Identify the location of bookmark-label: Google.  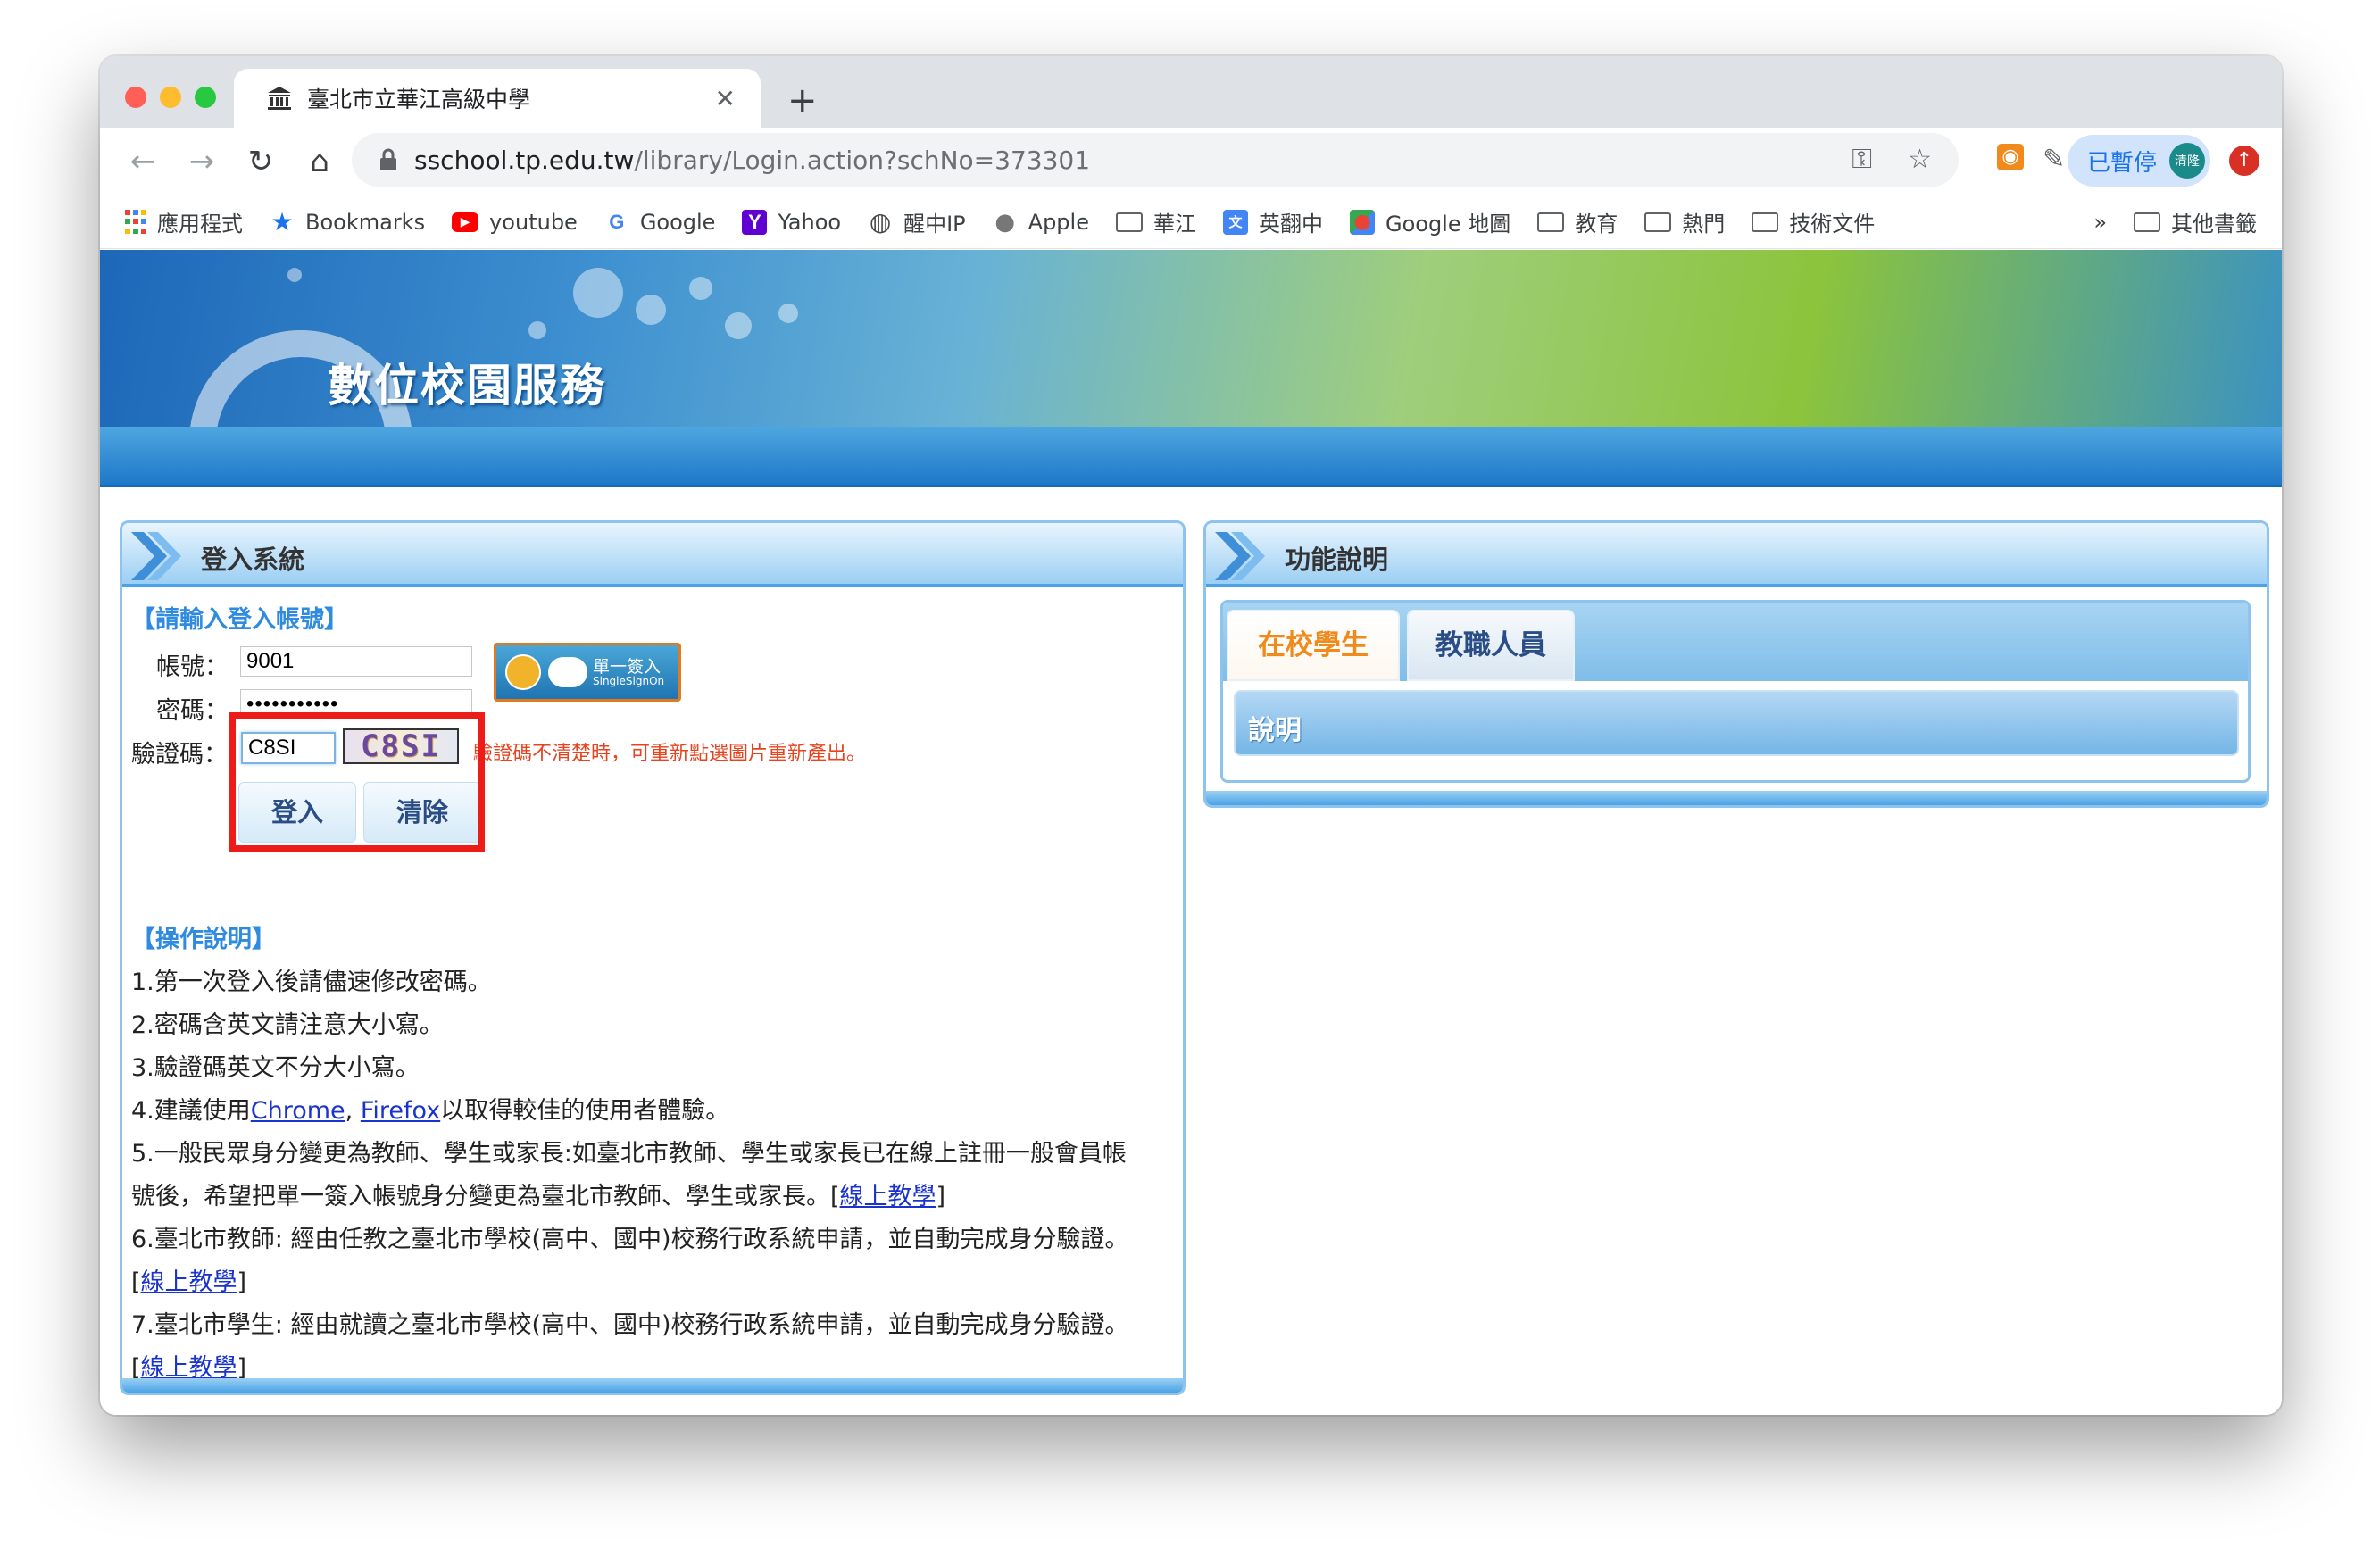
(677, 222).